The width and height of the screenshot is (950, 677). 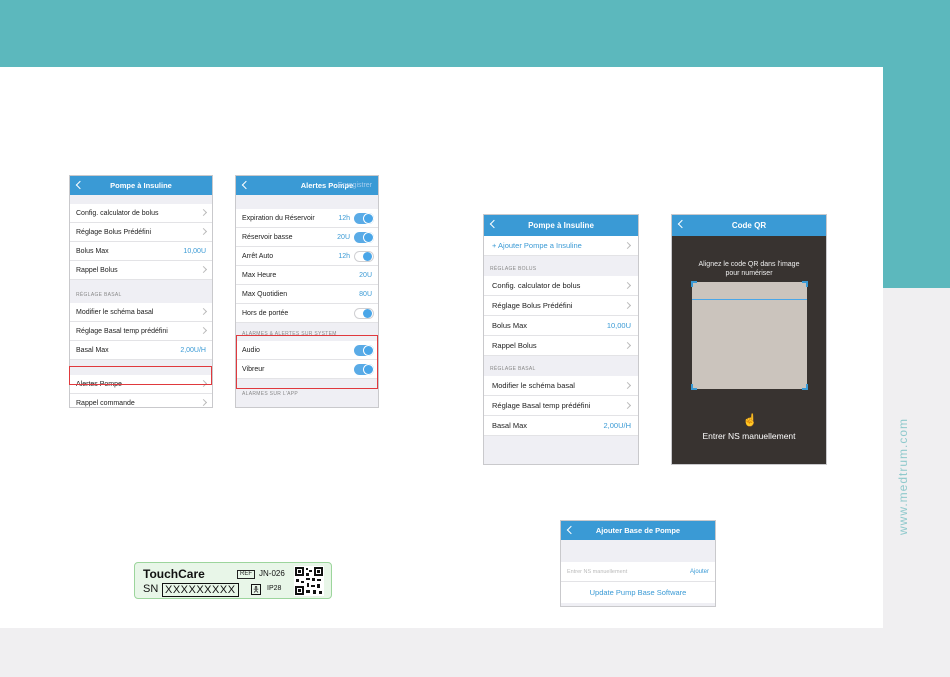 What do you see at coordinates (749, 225) in the screenshot?
I see `nav-bar: Code QR` at bounding box center [749, 225].